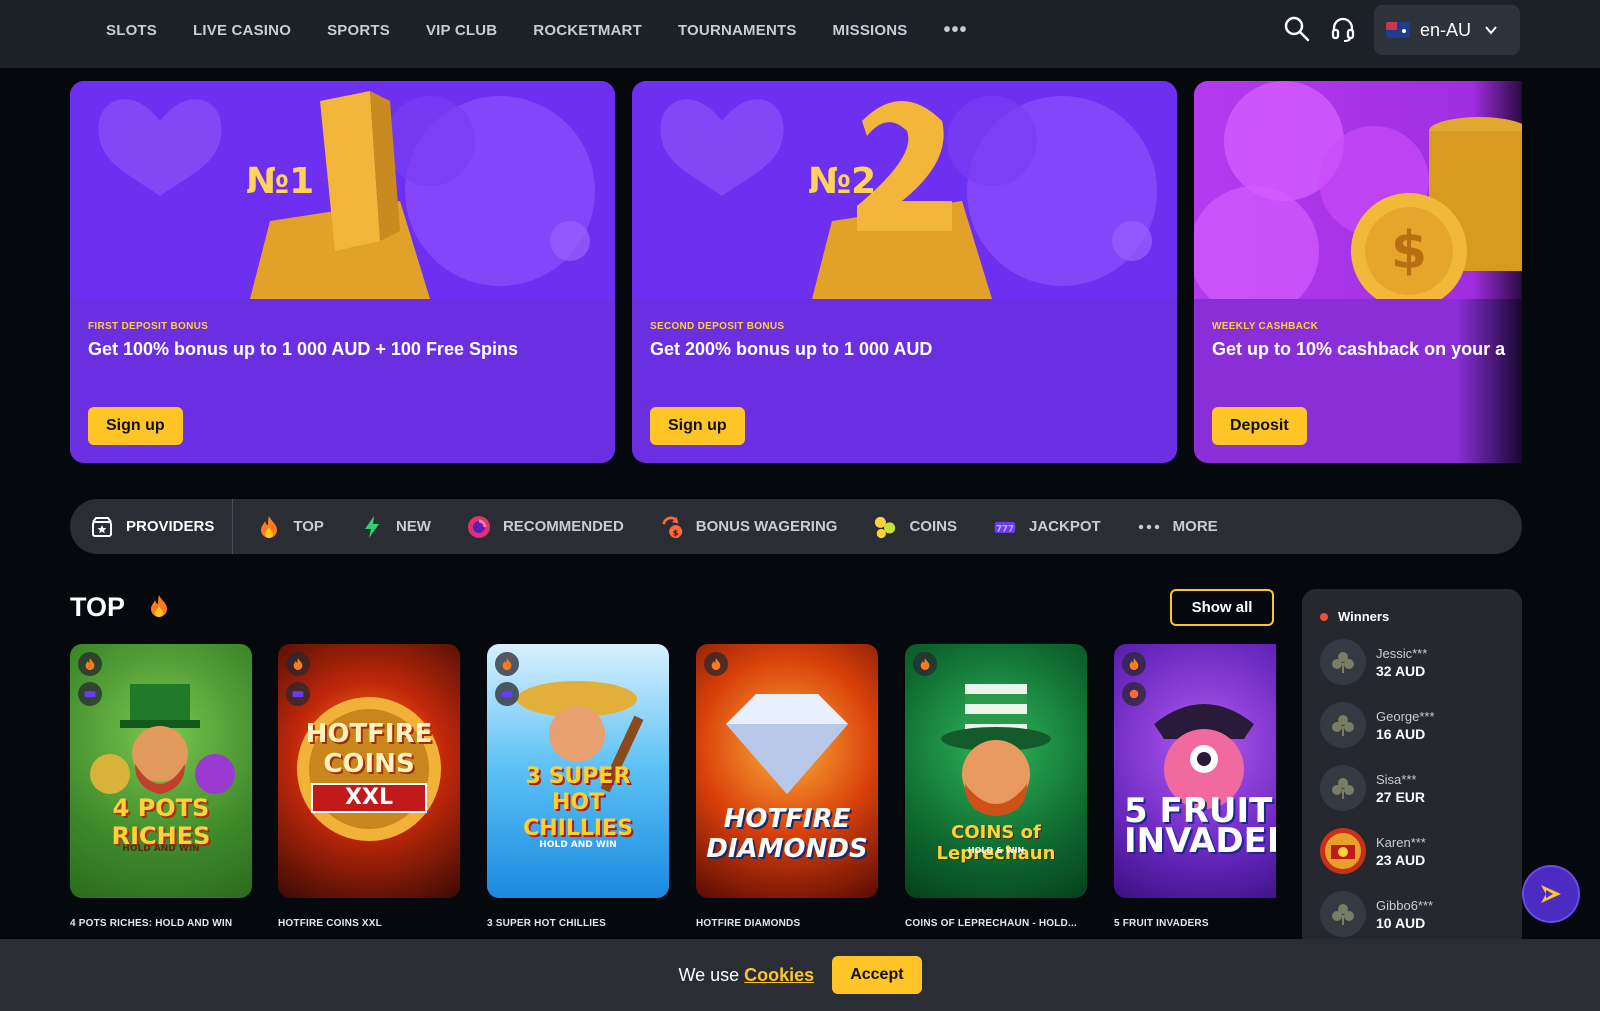 This screenshot has height=1011, width=1600. Describe the element at coordinates (1373, 662) in the screenshot. I see `winner-item: Jessic*** 32 AUD` at that location.